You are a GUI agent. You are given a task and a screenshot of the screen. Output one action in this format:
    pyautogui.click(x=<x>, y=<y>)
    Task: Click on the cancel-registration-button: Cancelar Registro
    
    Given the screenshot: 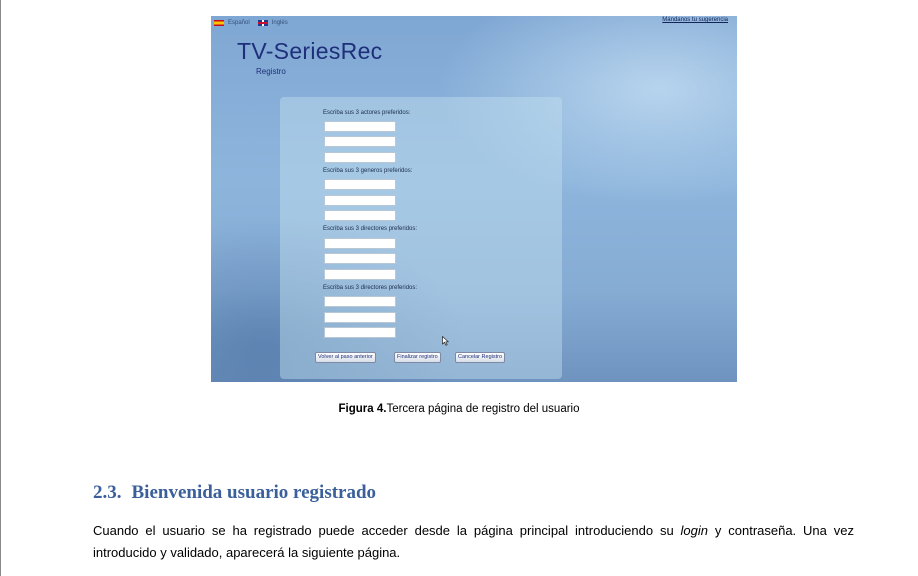 What is the action you would take?
    pyautogui.click(x=480, y=357)
    